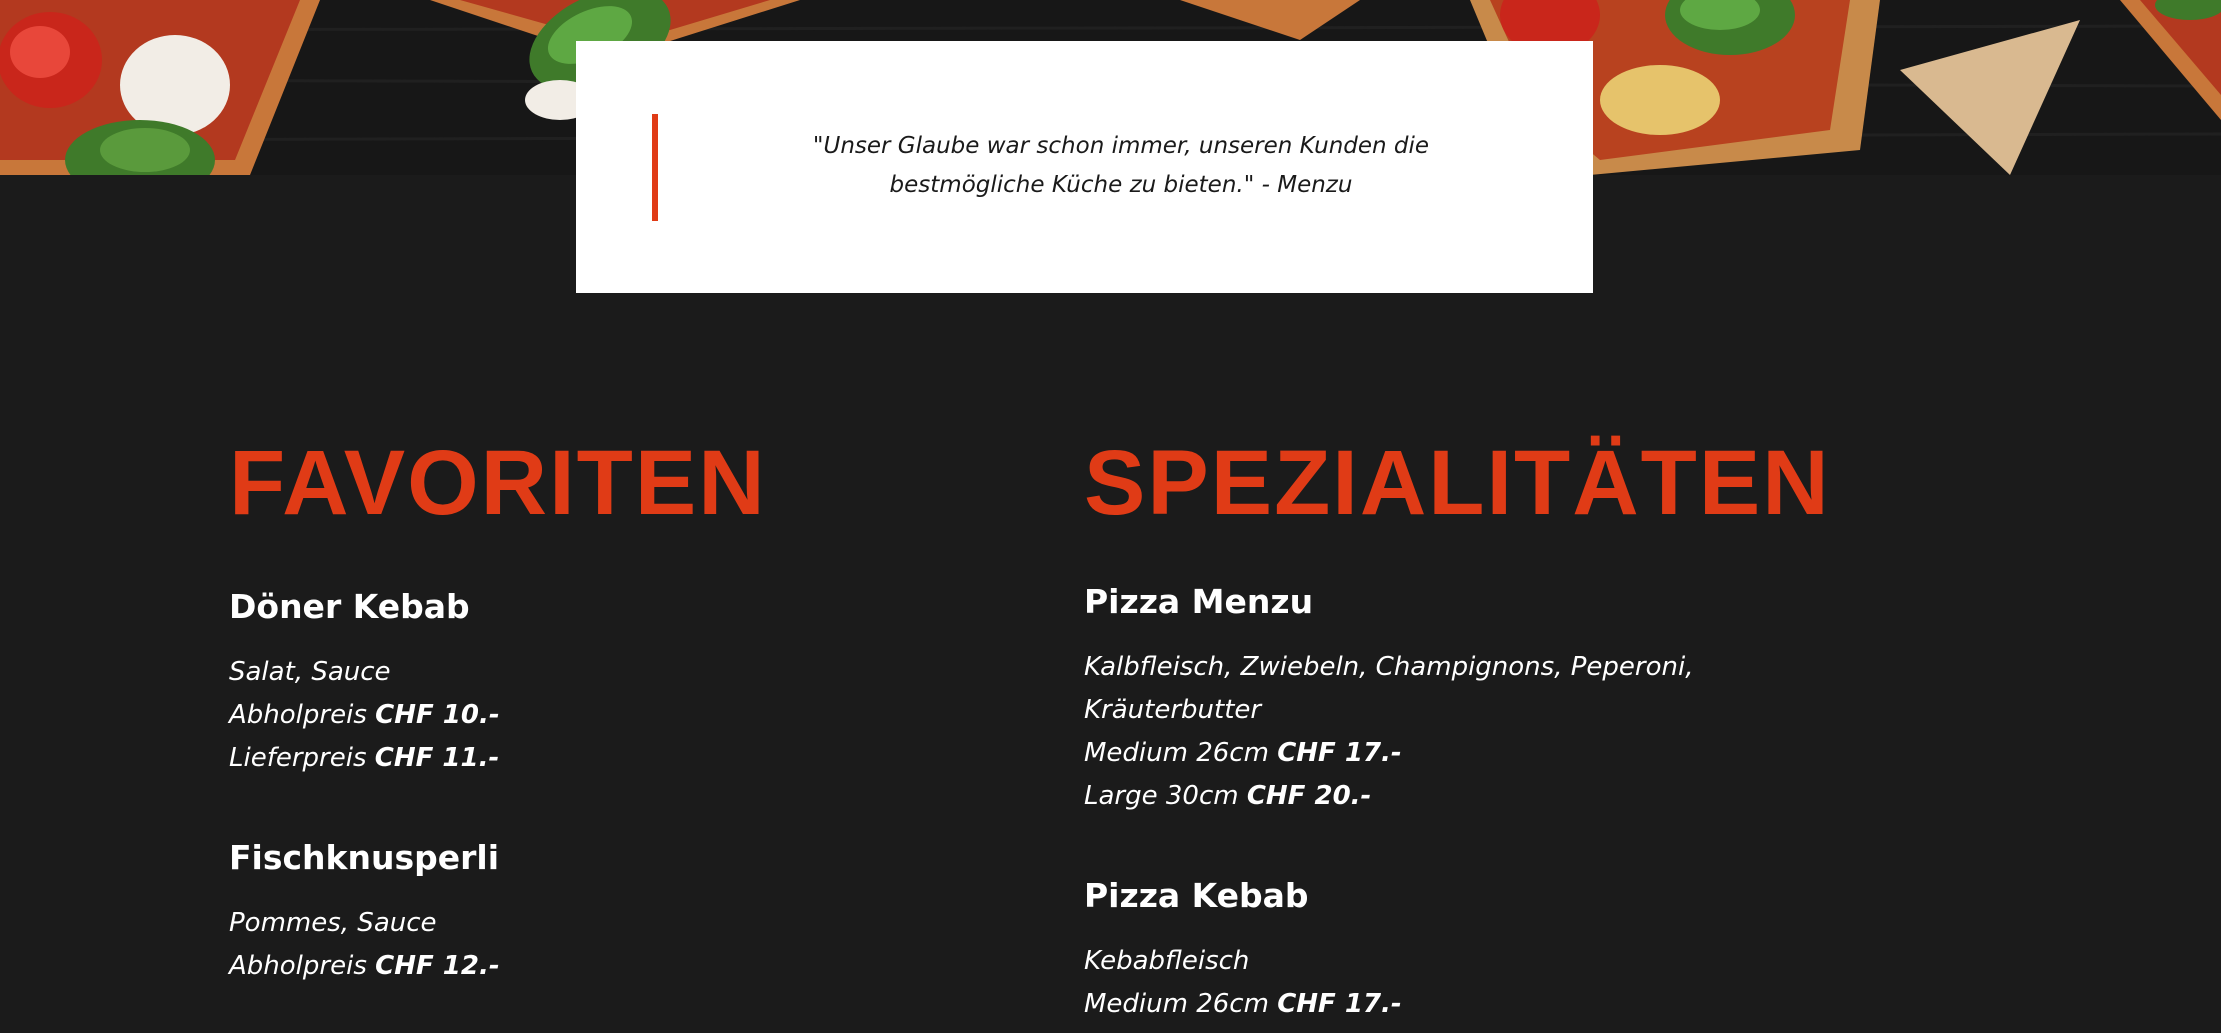 The image size is (2221, 1033). I want to click on pickup-price: CHF 10.-, so click(437, 715).